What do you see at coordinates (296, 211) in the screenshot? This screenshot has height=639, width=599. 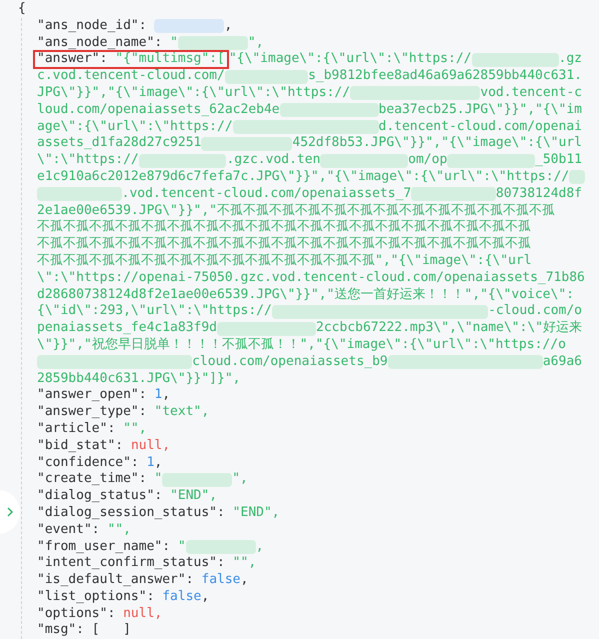 I see `json-string: 2e1ae00e6539.JPG\"}}","不孤不孤不孤不孤不孤不孤不孤不孤不孤不孤不孤不孤不孤` at bounding box center [296, 211].